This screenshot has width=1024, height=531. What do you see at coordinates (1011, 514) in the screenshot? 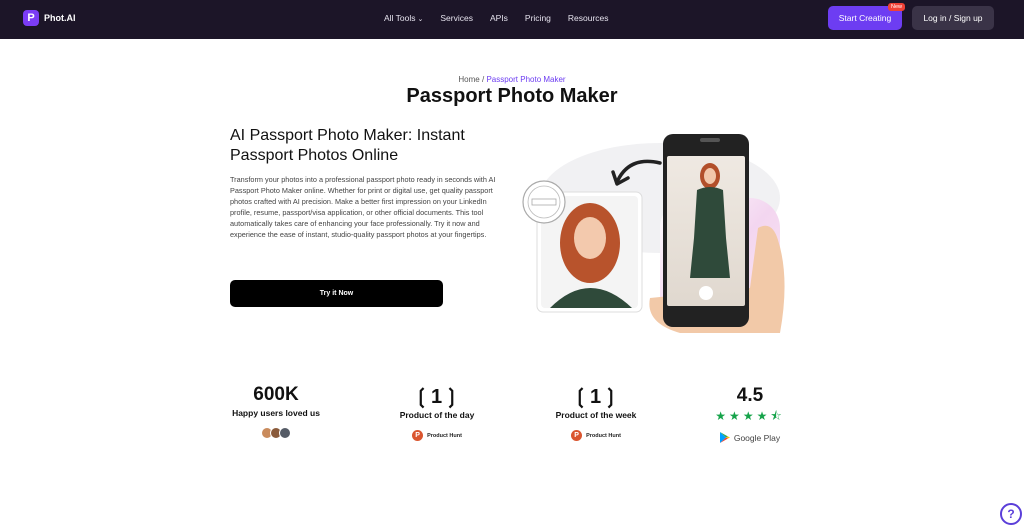
I see `help-button: ?` at bounding box center [1011, 514].